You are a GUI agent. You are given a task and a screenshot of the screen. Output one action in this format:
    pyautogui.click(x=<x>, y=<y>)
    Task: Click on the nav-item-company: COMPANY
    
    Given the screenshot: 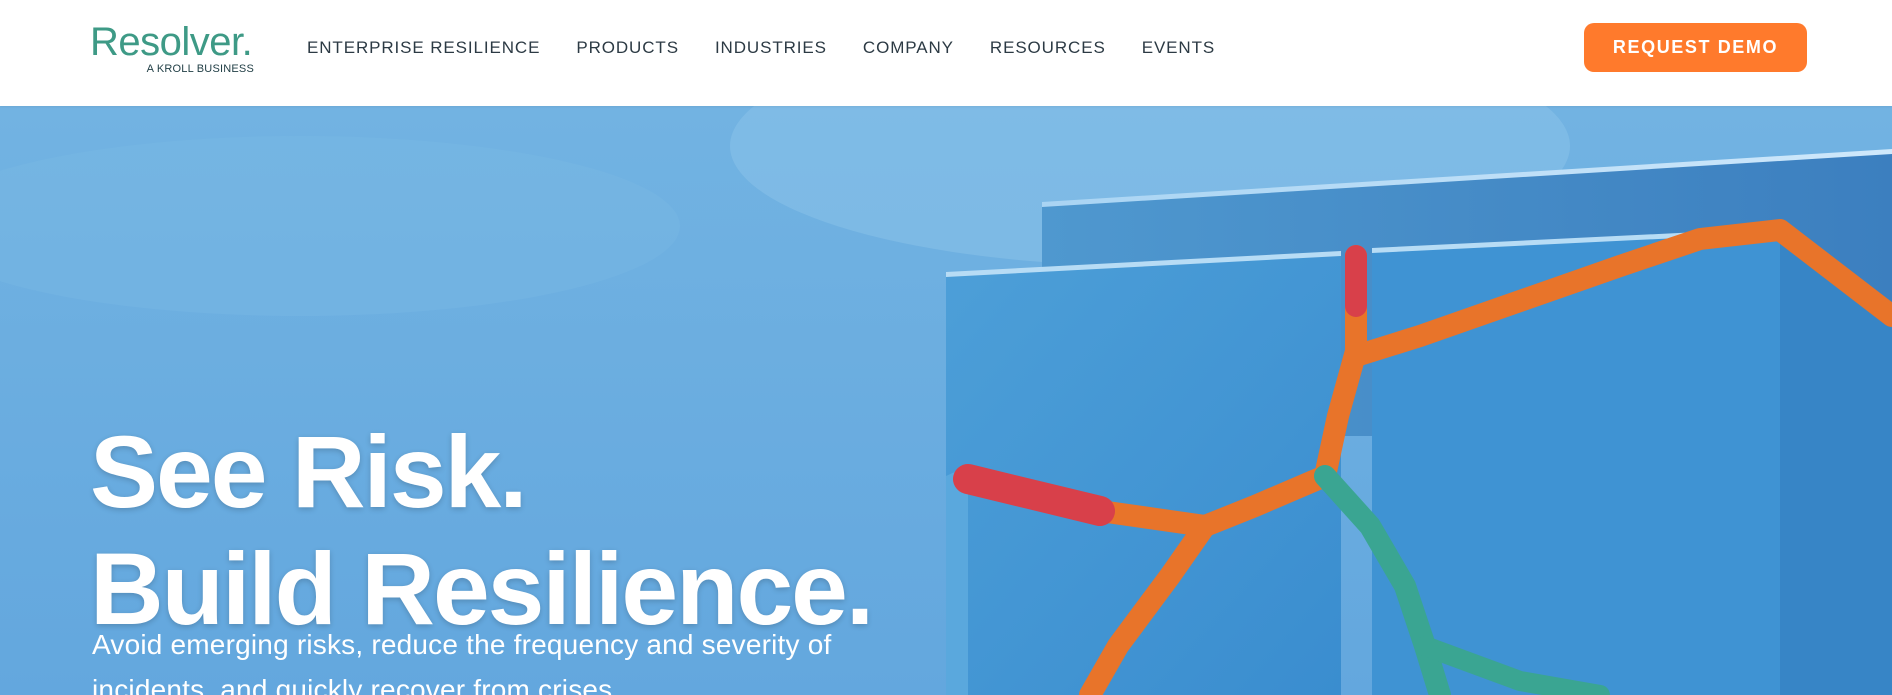 What is the action you would take?
    pyautogui.click(x=908, y=48)
    